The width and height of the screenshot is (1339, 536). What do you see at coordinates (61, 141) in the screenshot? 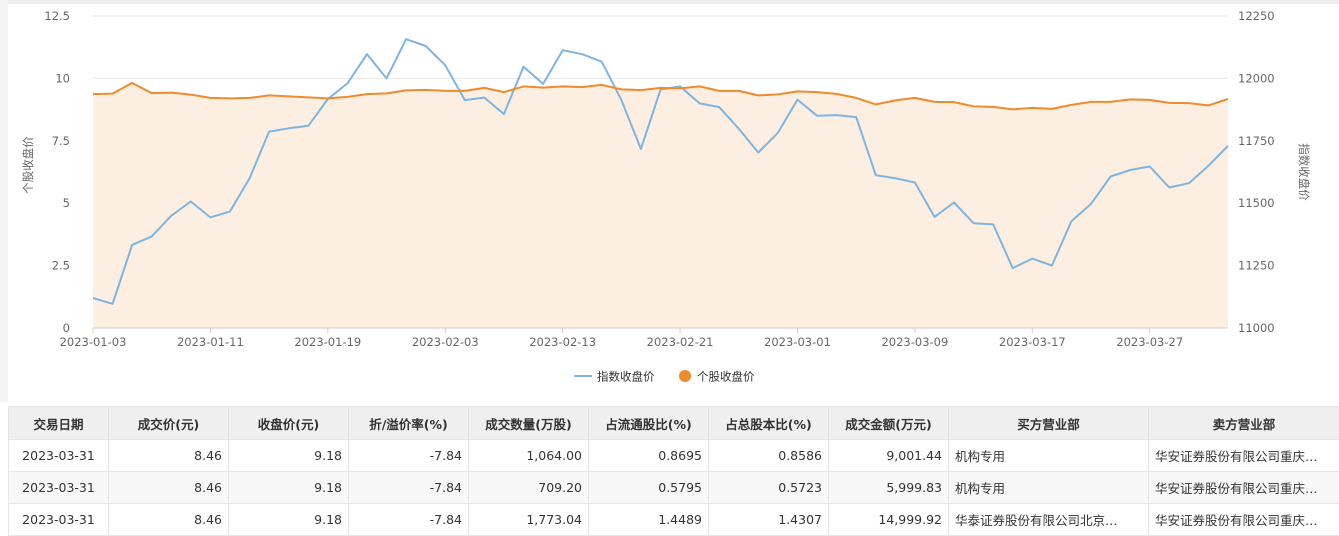
I see `left-y-tick-label: 7.5` at bounding box center [61, 141].